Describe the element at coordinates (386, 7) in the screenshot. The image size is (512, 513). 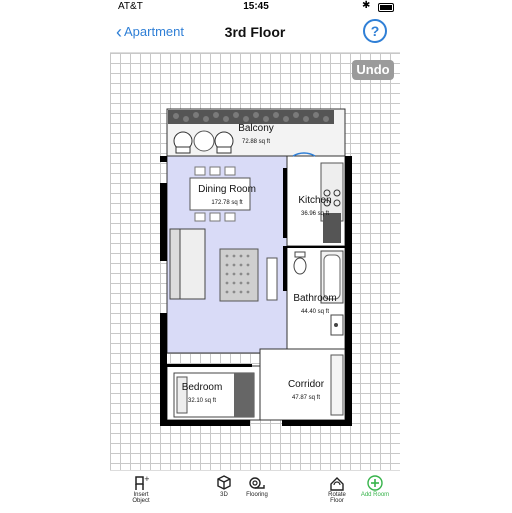
I see `battery-icon` at that location.